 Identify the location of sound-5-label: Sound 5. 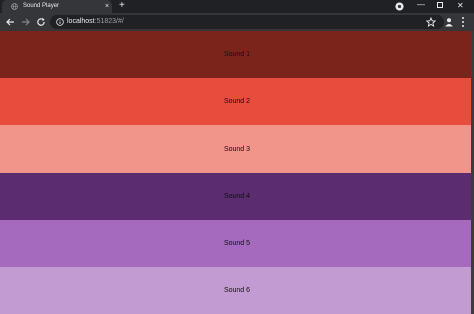
(237, 243).